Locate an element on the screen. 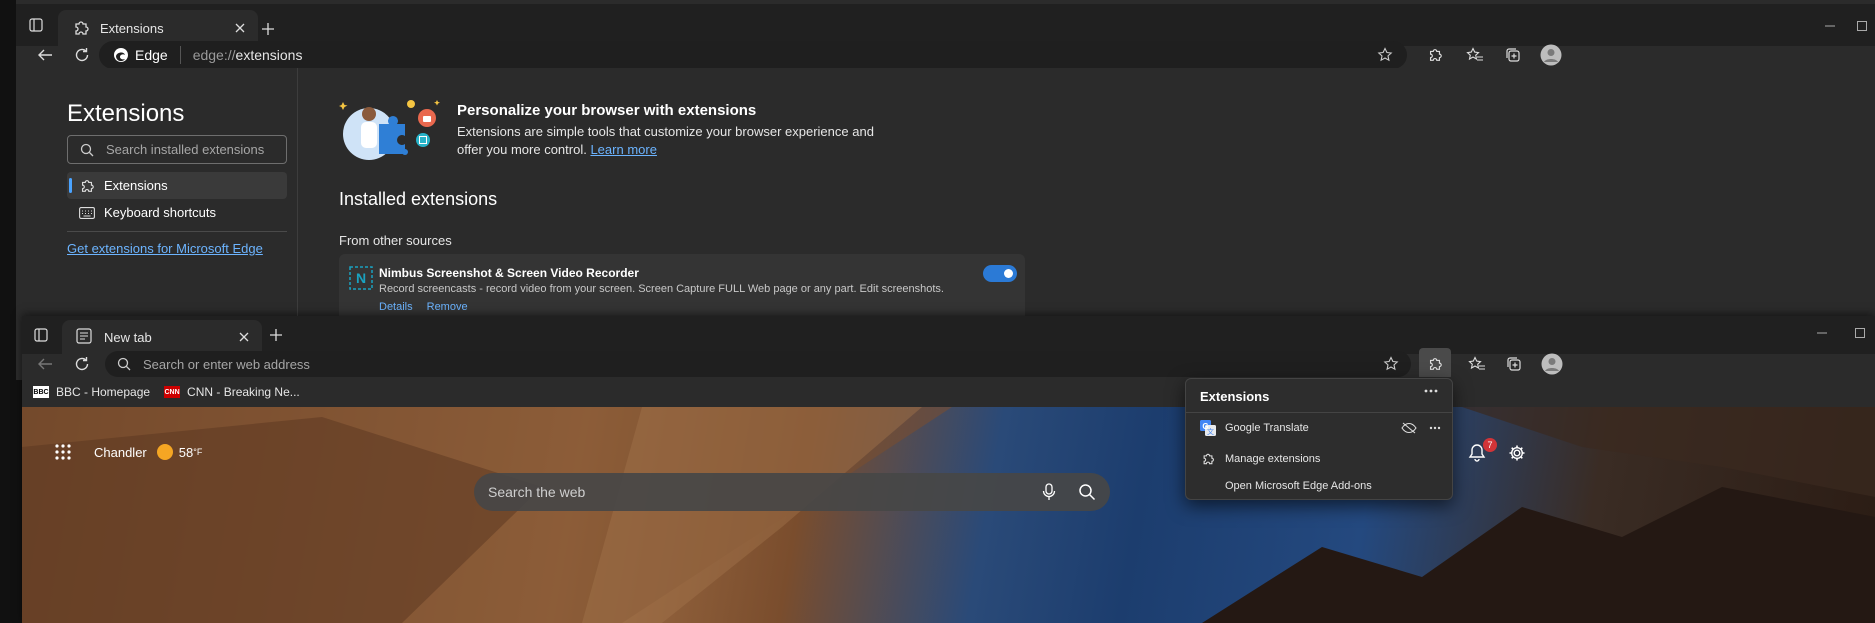  temperature-unit: °F is located at coordinates (198, 452).